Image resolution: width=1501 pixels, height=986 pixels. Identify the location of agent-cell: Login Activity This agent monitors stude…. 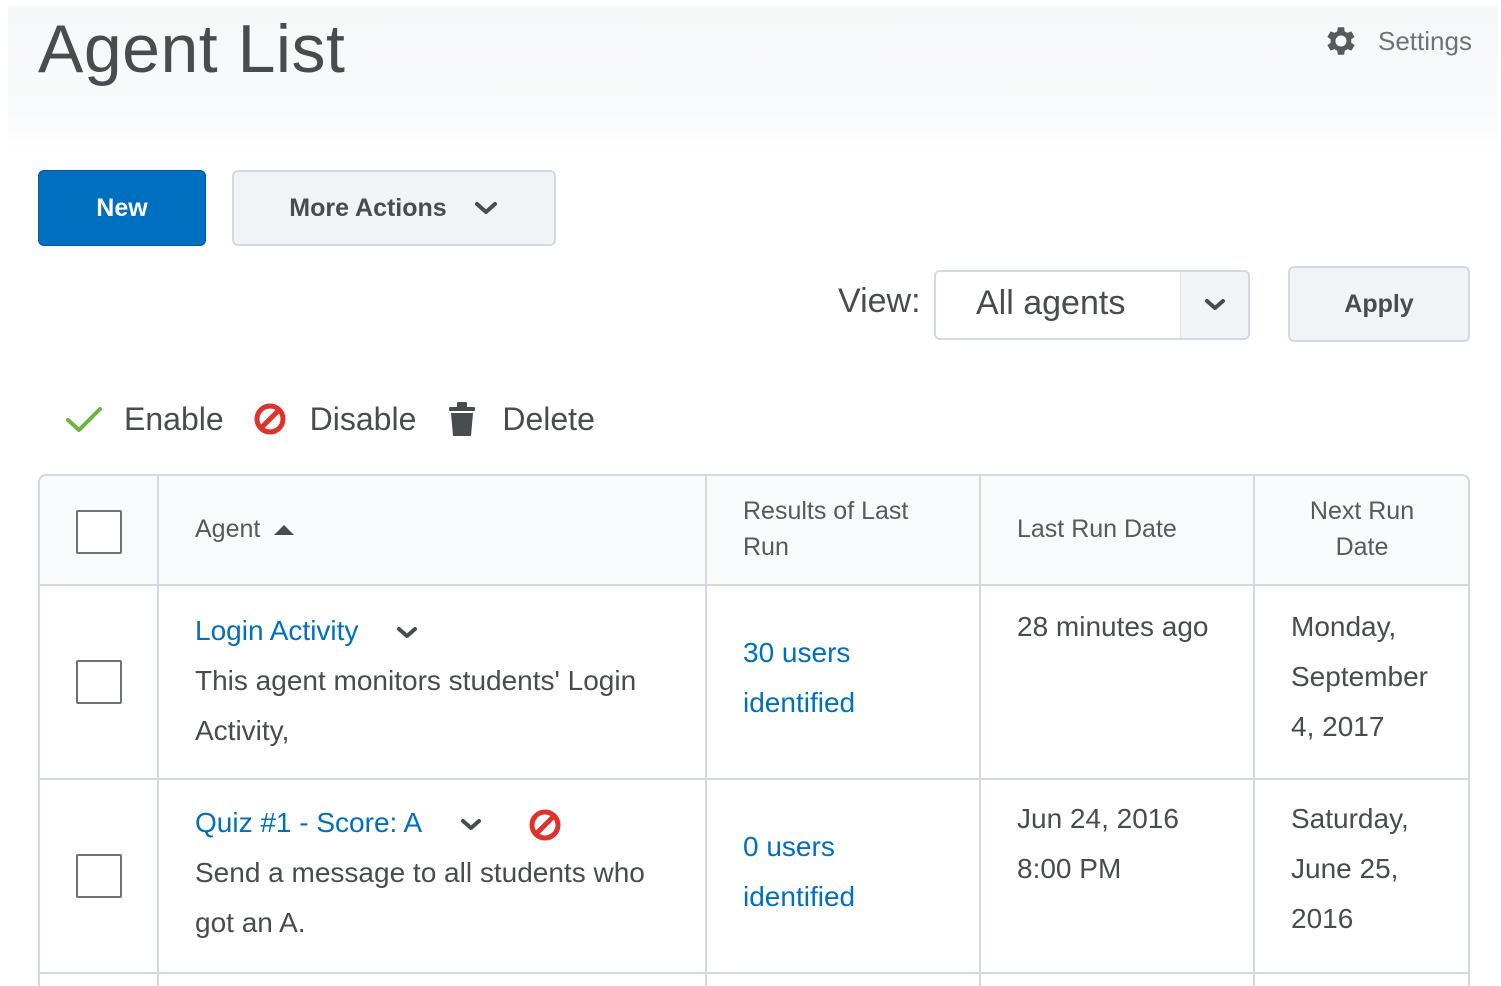
(415, 681).